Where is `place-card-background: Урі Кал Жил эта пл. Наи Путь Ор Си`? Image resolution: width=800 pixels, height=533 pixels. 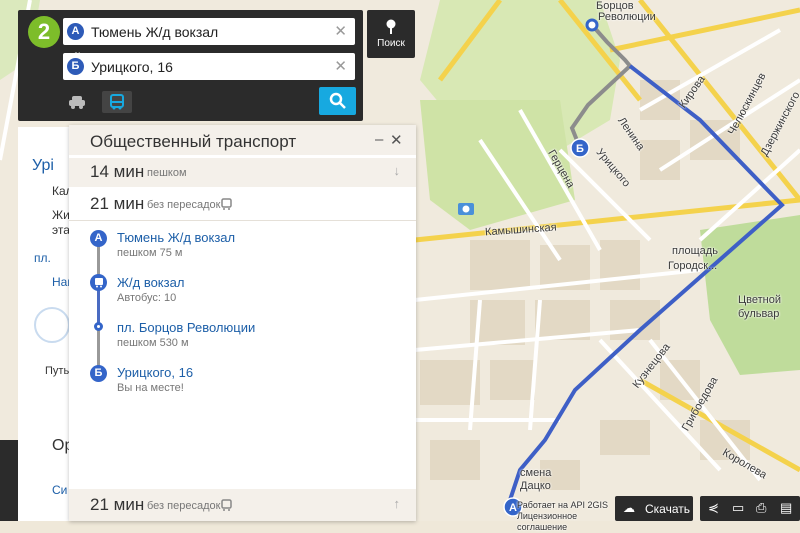 place-card-background: Урі Кал Жил эта пл. Наи Путь Ор Си is located at coordinates (47, 324).